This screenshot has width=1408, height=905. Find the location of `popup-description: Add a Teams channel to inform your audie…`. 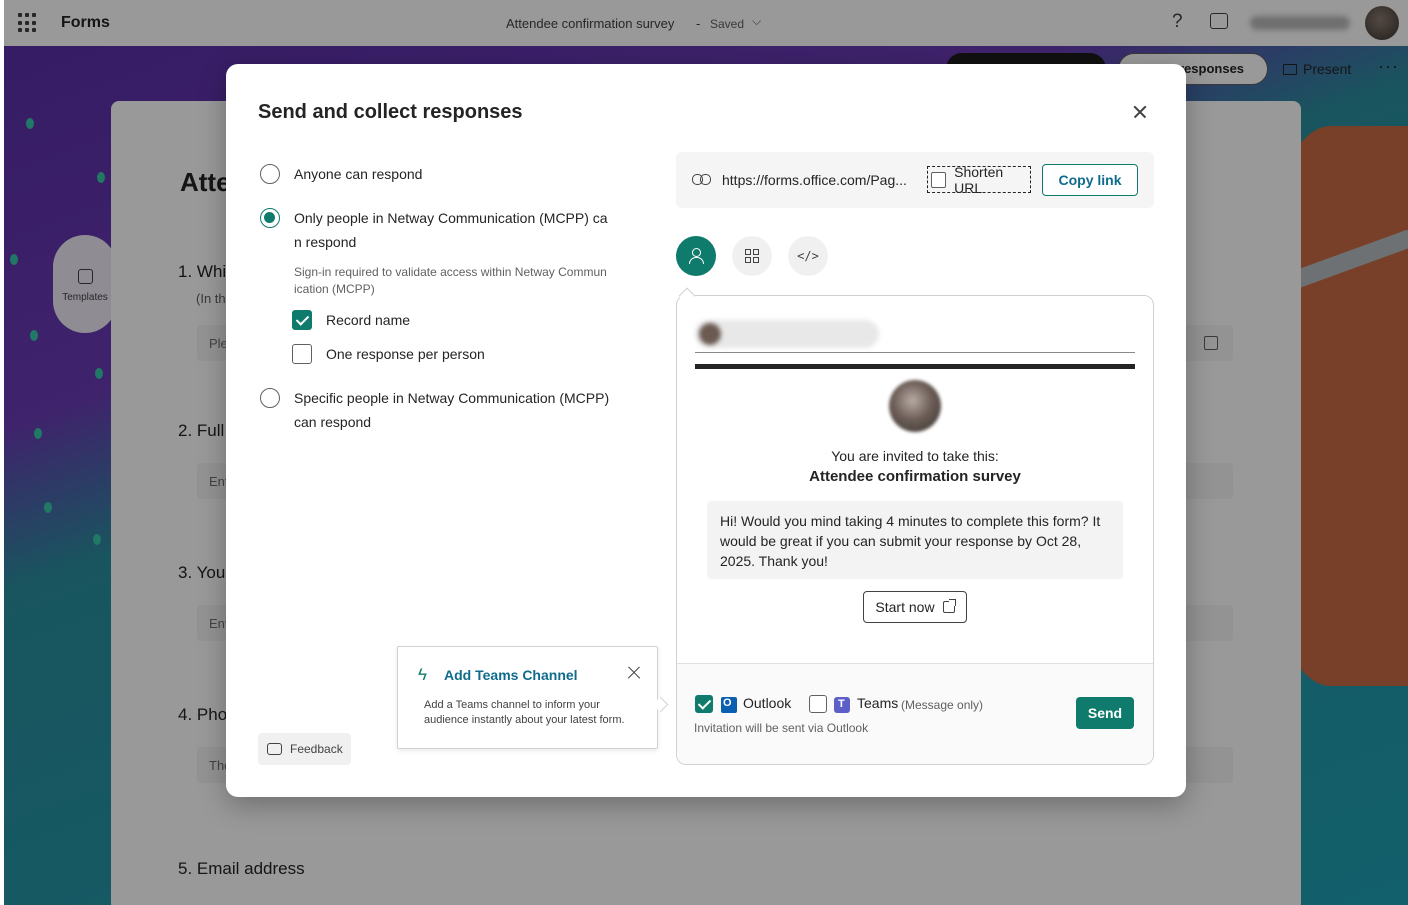

popup-description: Add a Teams channel to inform your audie… is located at coordinates (524, 712).